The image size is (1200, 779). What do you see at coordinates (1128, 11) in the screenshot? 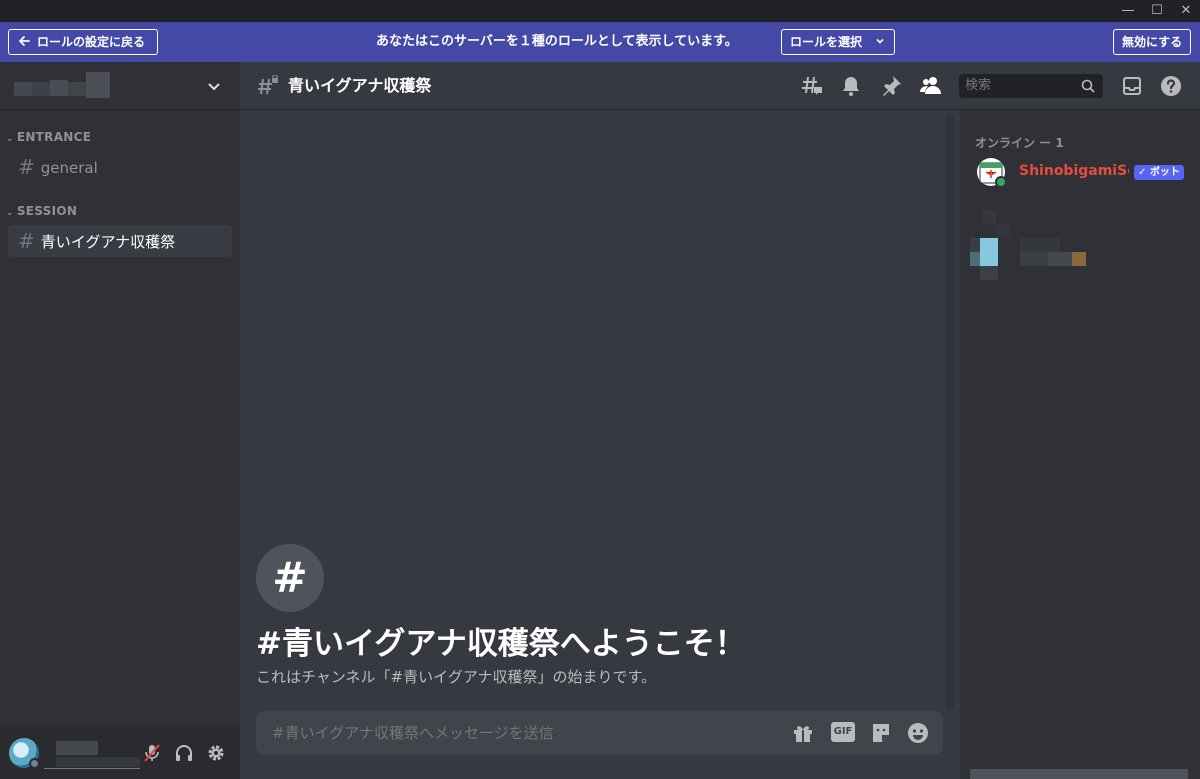
I see `minimize-button: —` at bounding box center [1128, 11].